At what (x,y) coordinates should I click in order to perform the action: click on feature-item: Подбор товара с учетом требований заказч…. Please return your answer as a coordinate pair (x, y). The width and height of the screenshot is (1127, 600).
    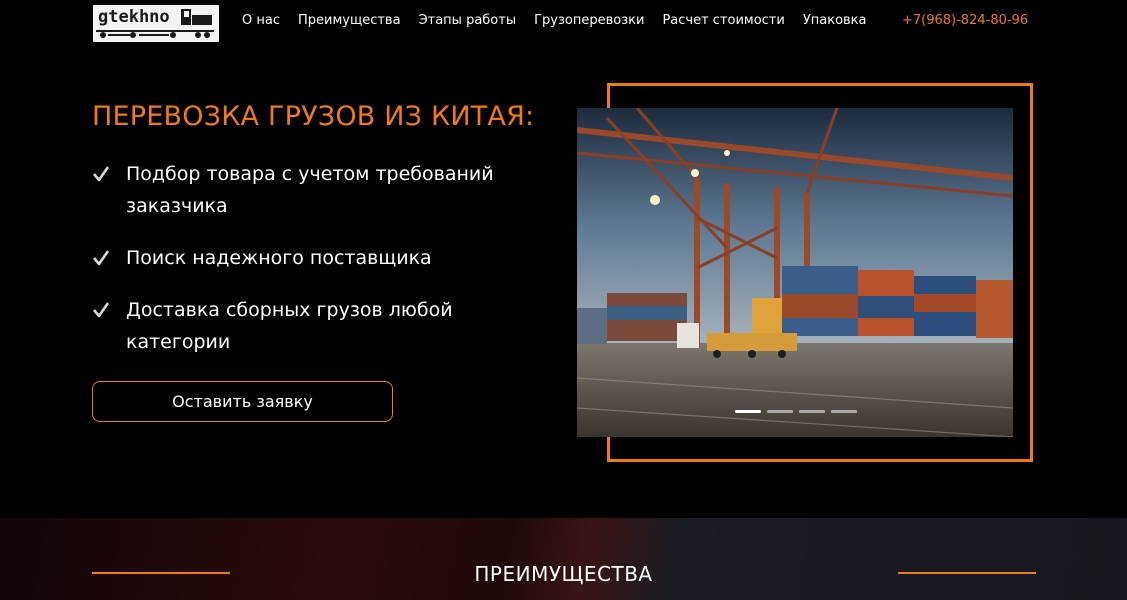
    Looking at the image, I should click on (322, 190).